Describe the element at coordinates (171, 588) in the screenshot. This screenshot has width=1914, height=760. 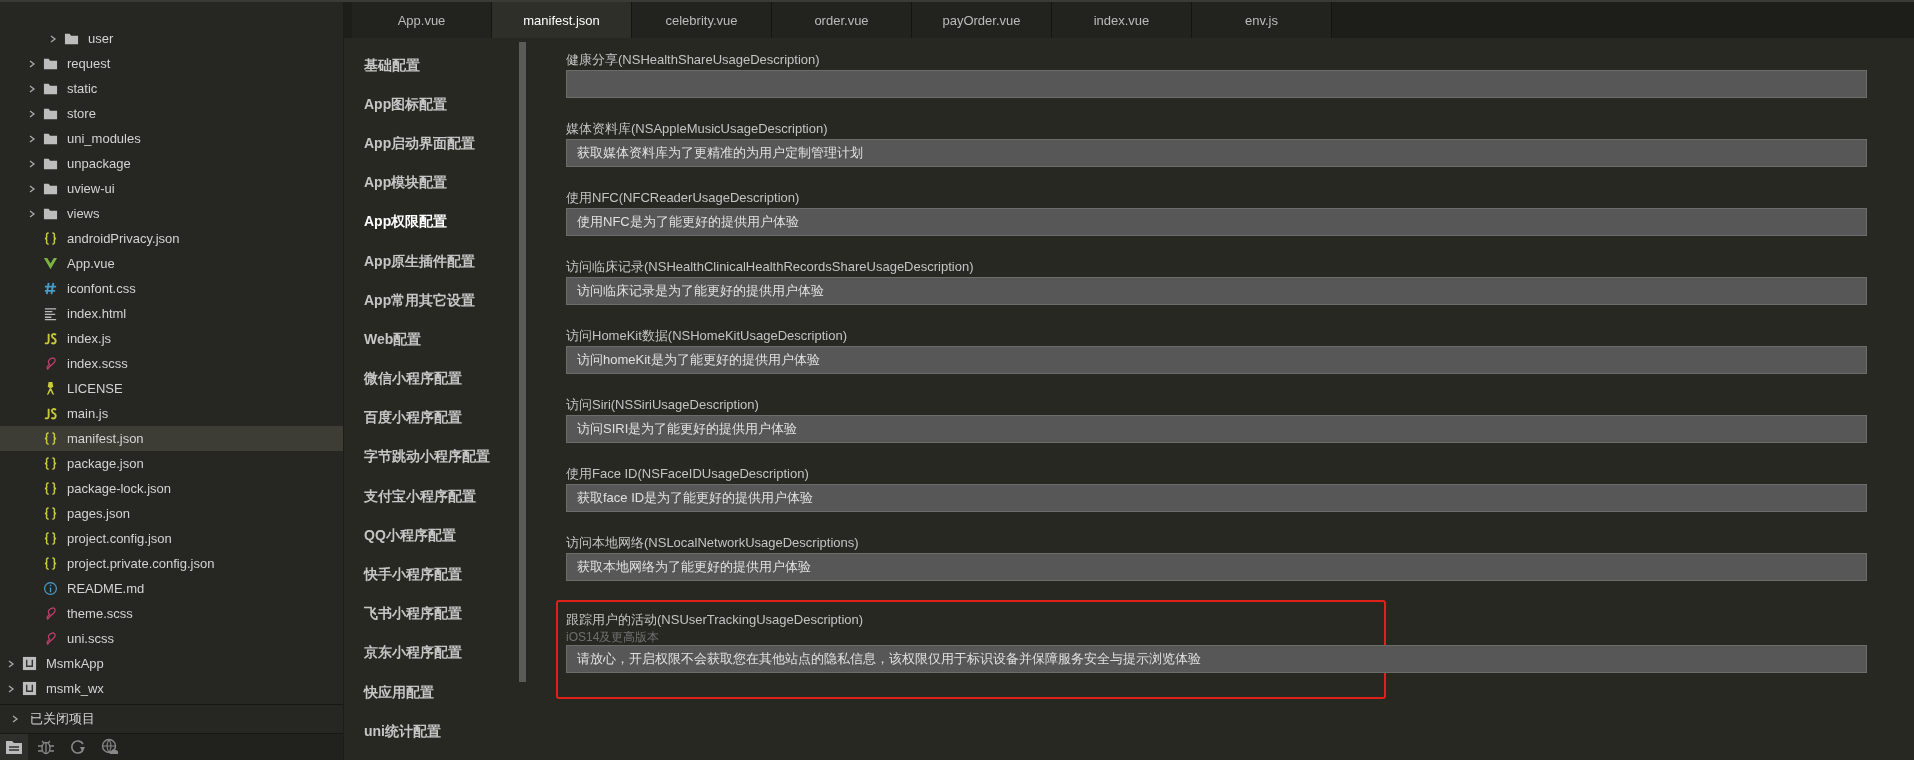
I see `tree-item: README.md` at that location.